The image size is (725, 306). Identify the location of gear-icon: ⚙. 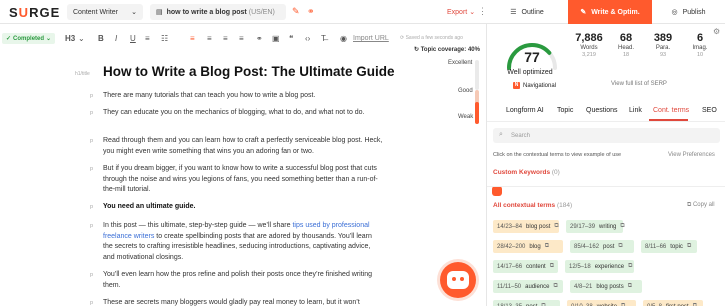
(716, 31).